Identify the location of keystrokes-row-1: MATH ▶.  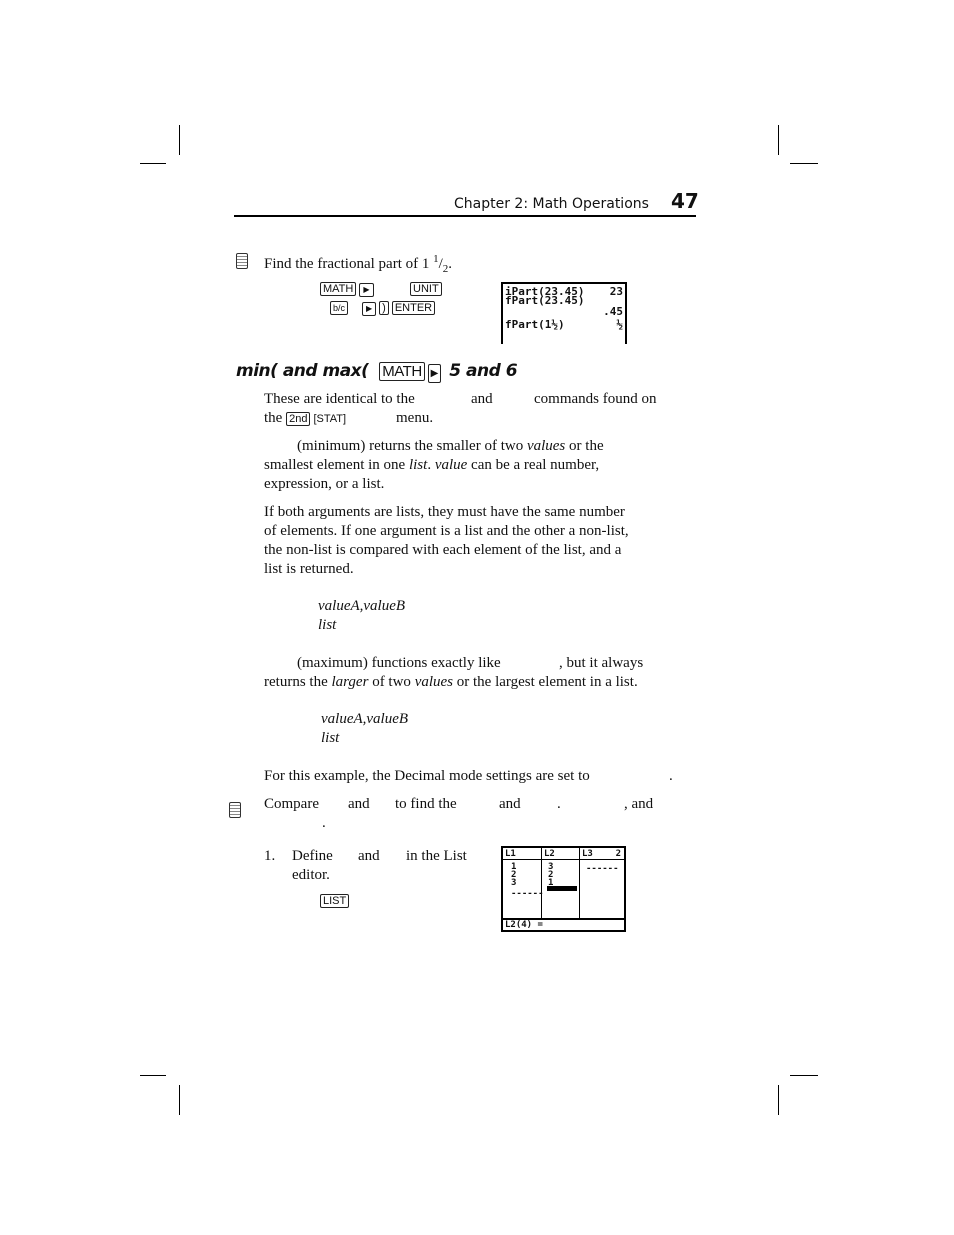
(348, 288).